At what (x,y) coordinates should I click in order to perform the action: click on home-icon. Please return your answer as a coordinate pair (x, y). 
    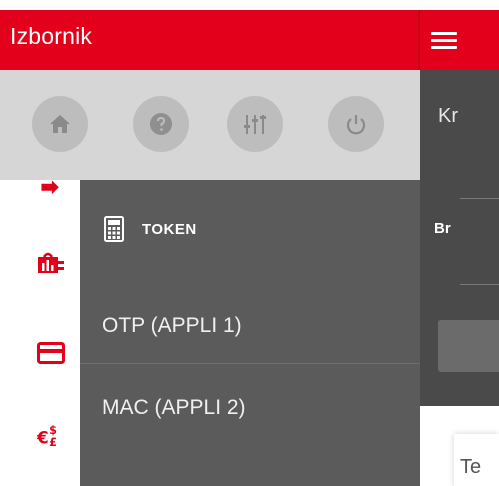
    Looking at the image, I should click on (60, 124).